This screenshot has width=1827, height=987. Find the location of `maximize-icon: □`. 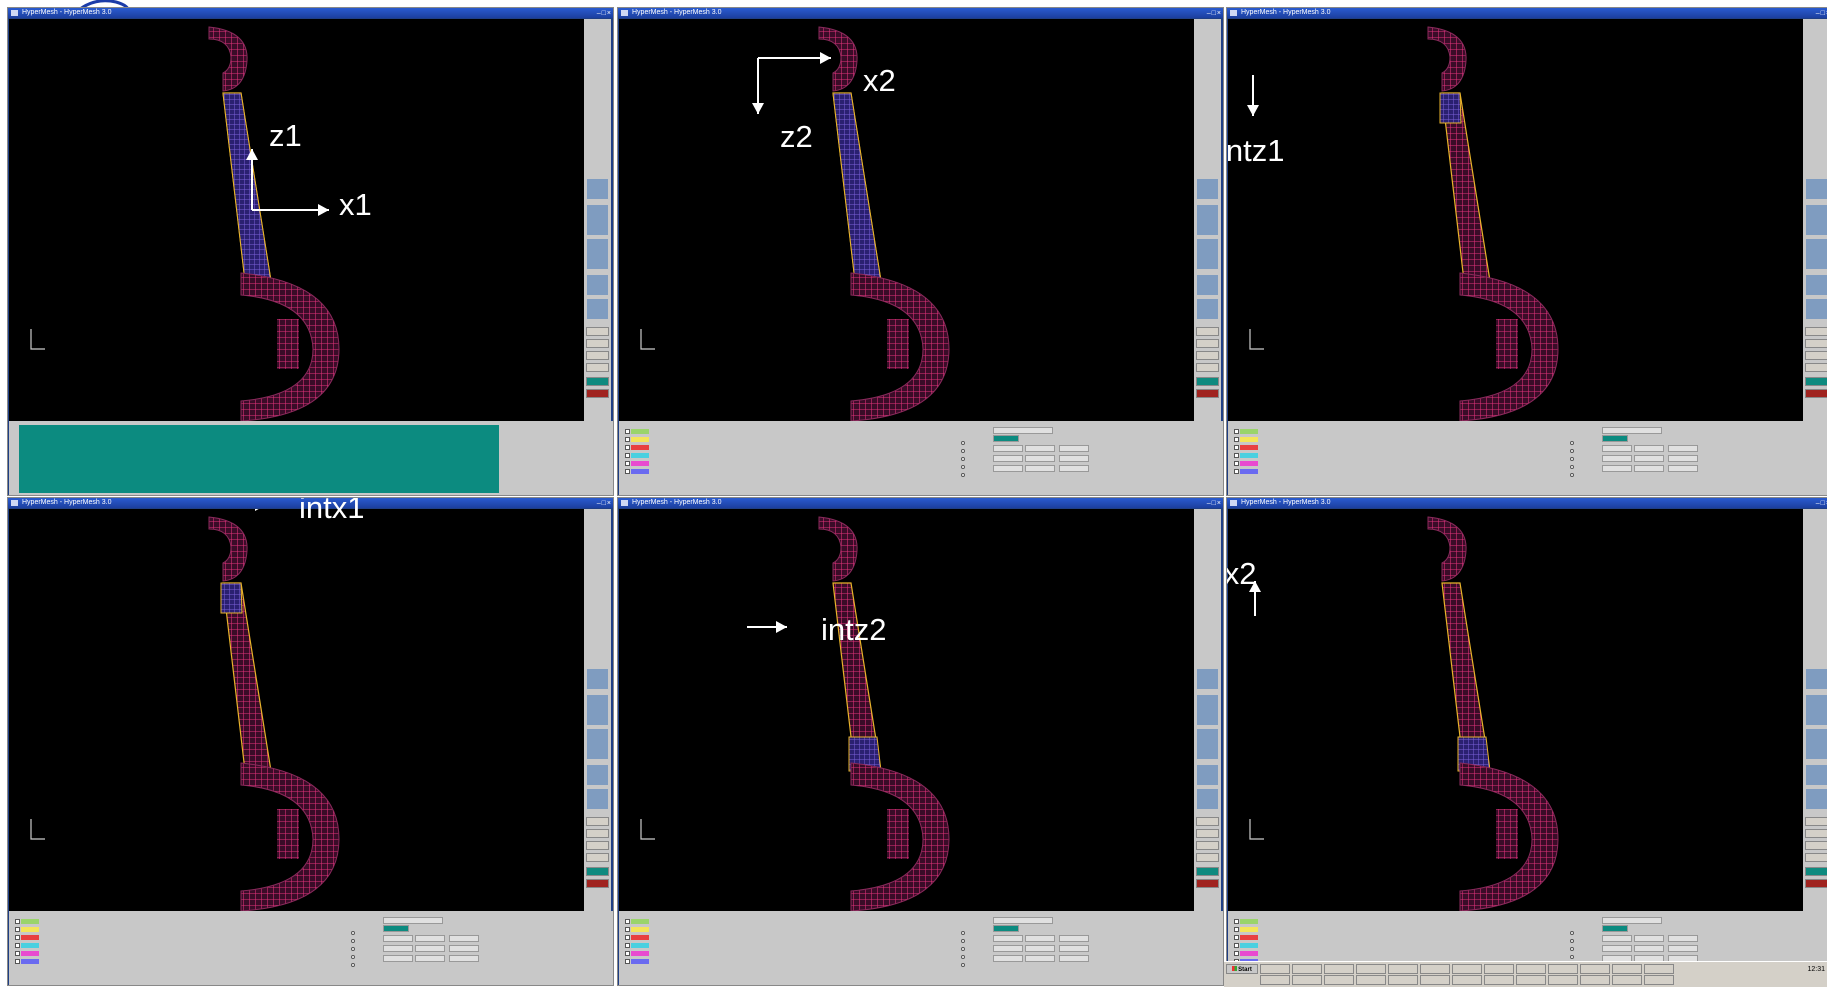

maximize-icon: □ is located at coordinates (604, 503).